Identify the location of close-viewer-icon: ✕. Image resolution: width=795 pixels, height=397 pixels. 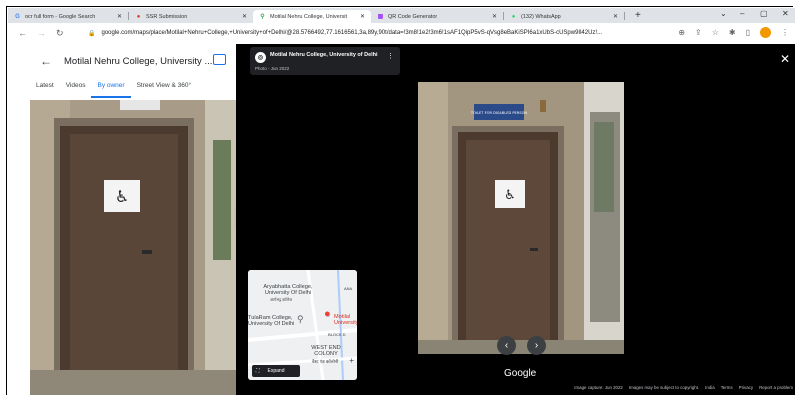
(785, 59).